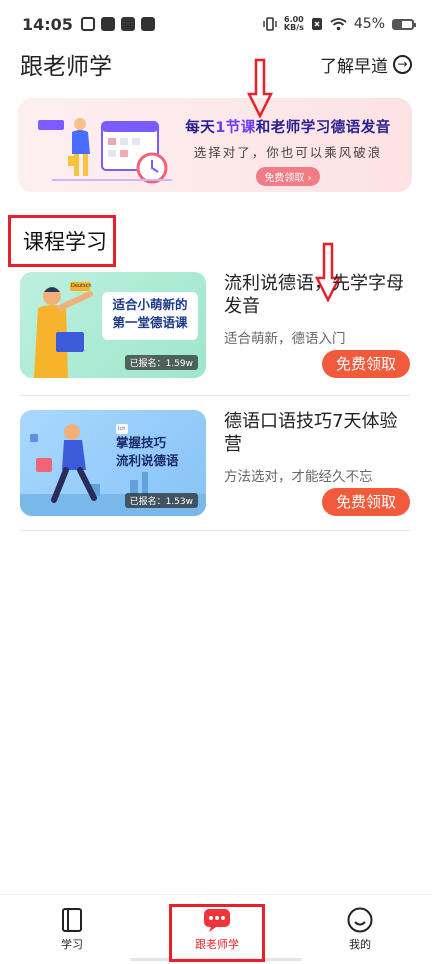 The height and width of the screenshot is (964, 432). Describe the element at coordinates (404, 24) in the screenshot. I see `battery-icon` at that location.